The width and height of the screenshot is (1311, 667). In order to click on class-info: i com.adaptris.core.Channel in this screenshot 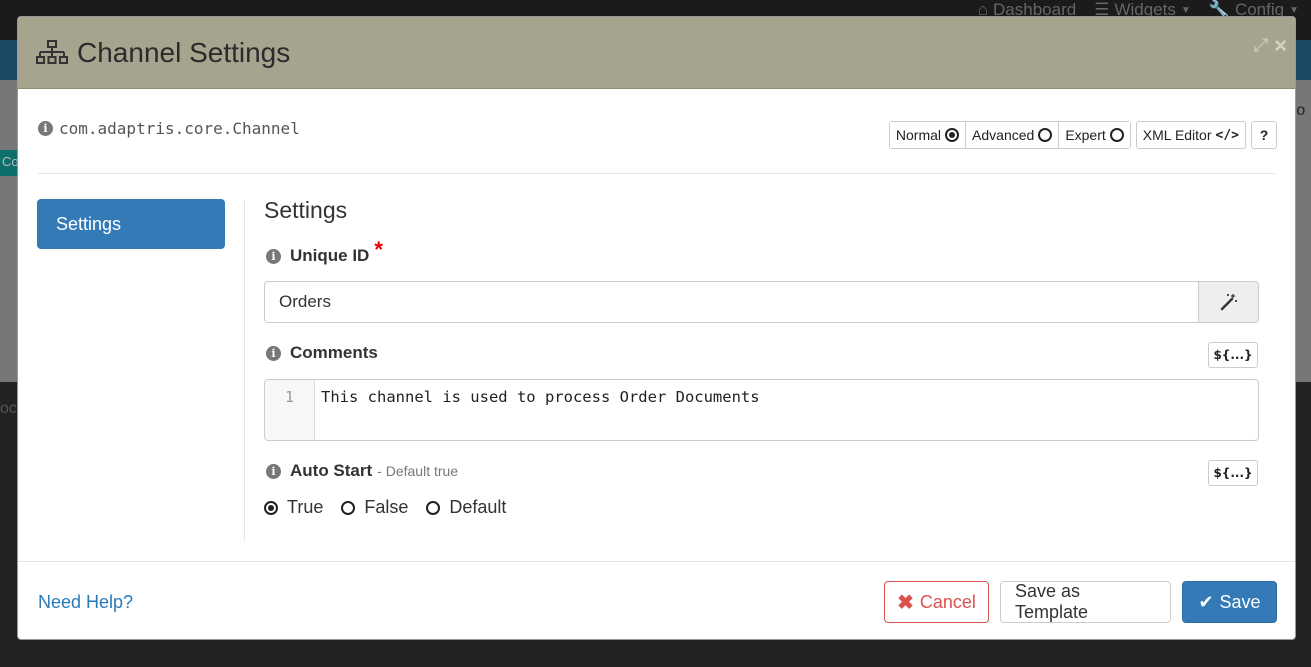, I will do `click(169, 128)`.